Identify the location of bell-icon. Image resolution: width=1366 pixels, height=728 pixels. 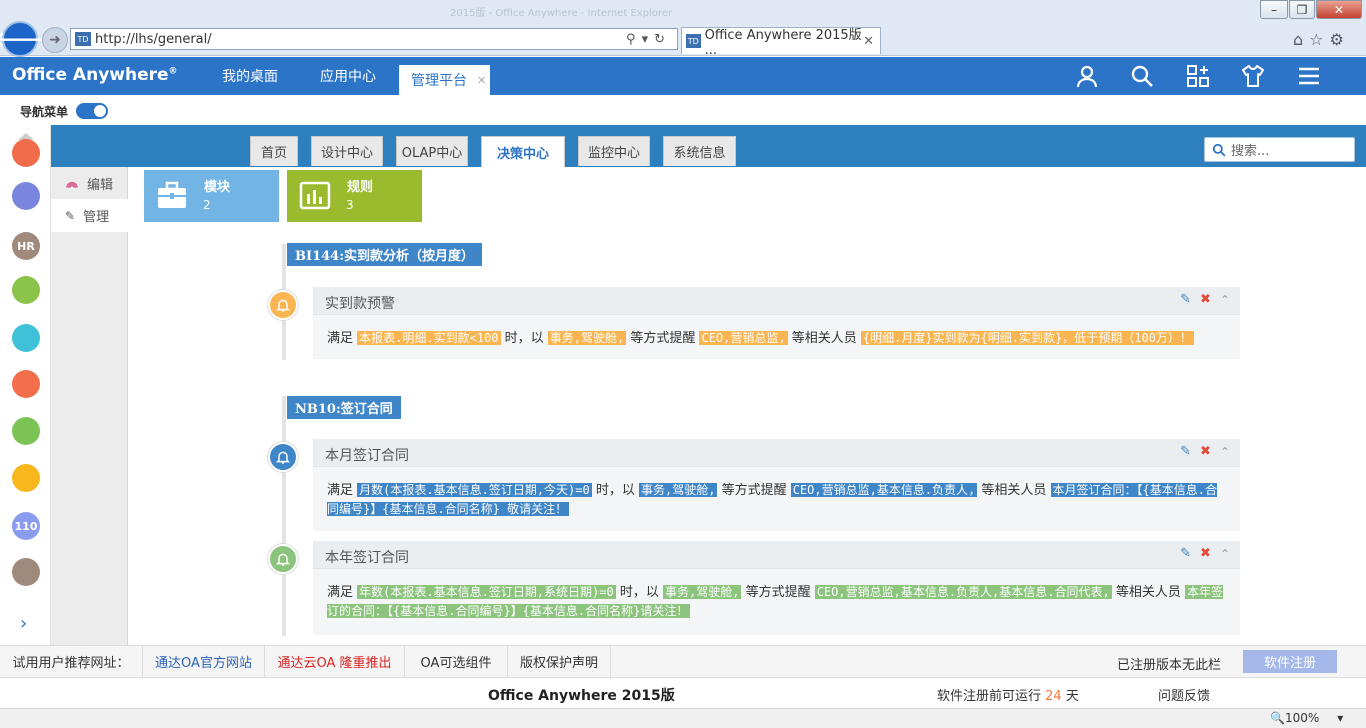
(283, 305).